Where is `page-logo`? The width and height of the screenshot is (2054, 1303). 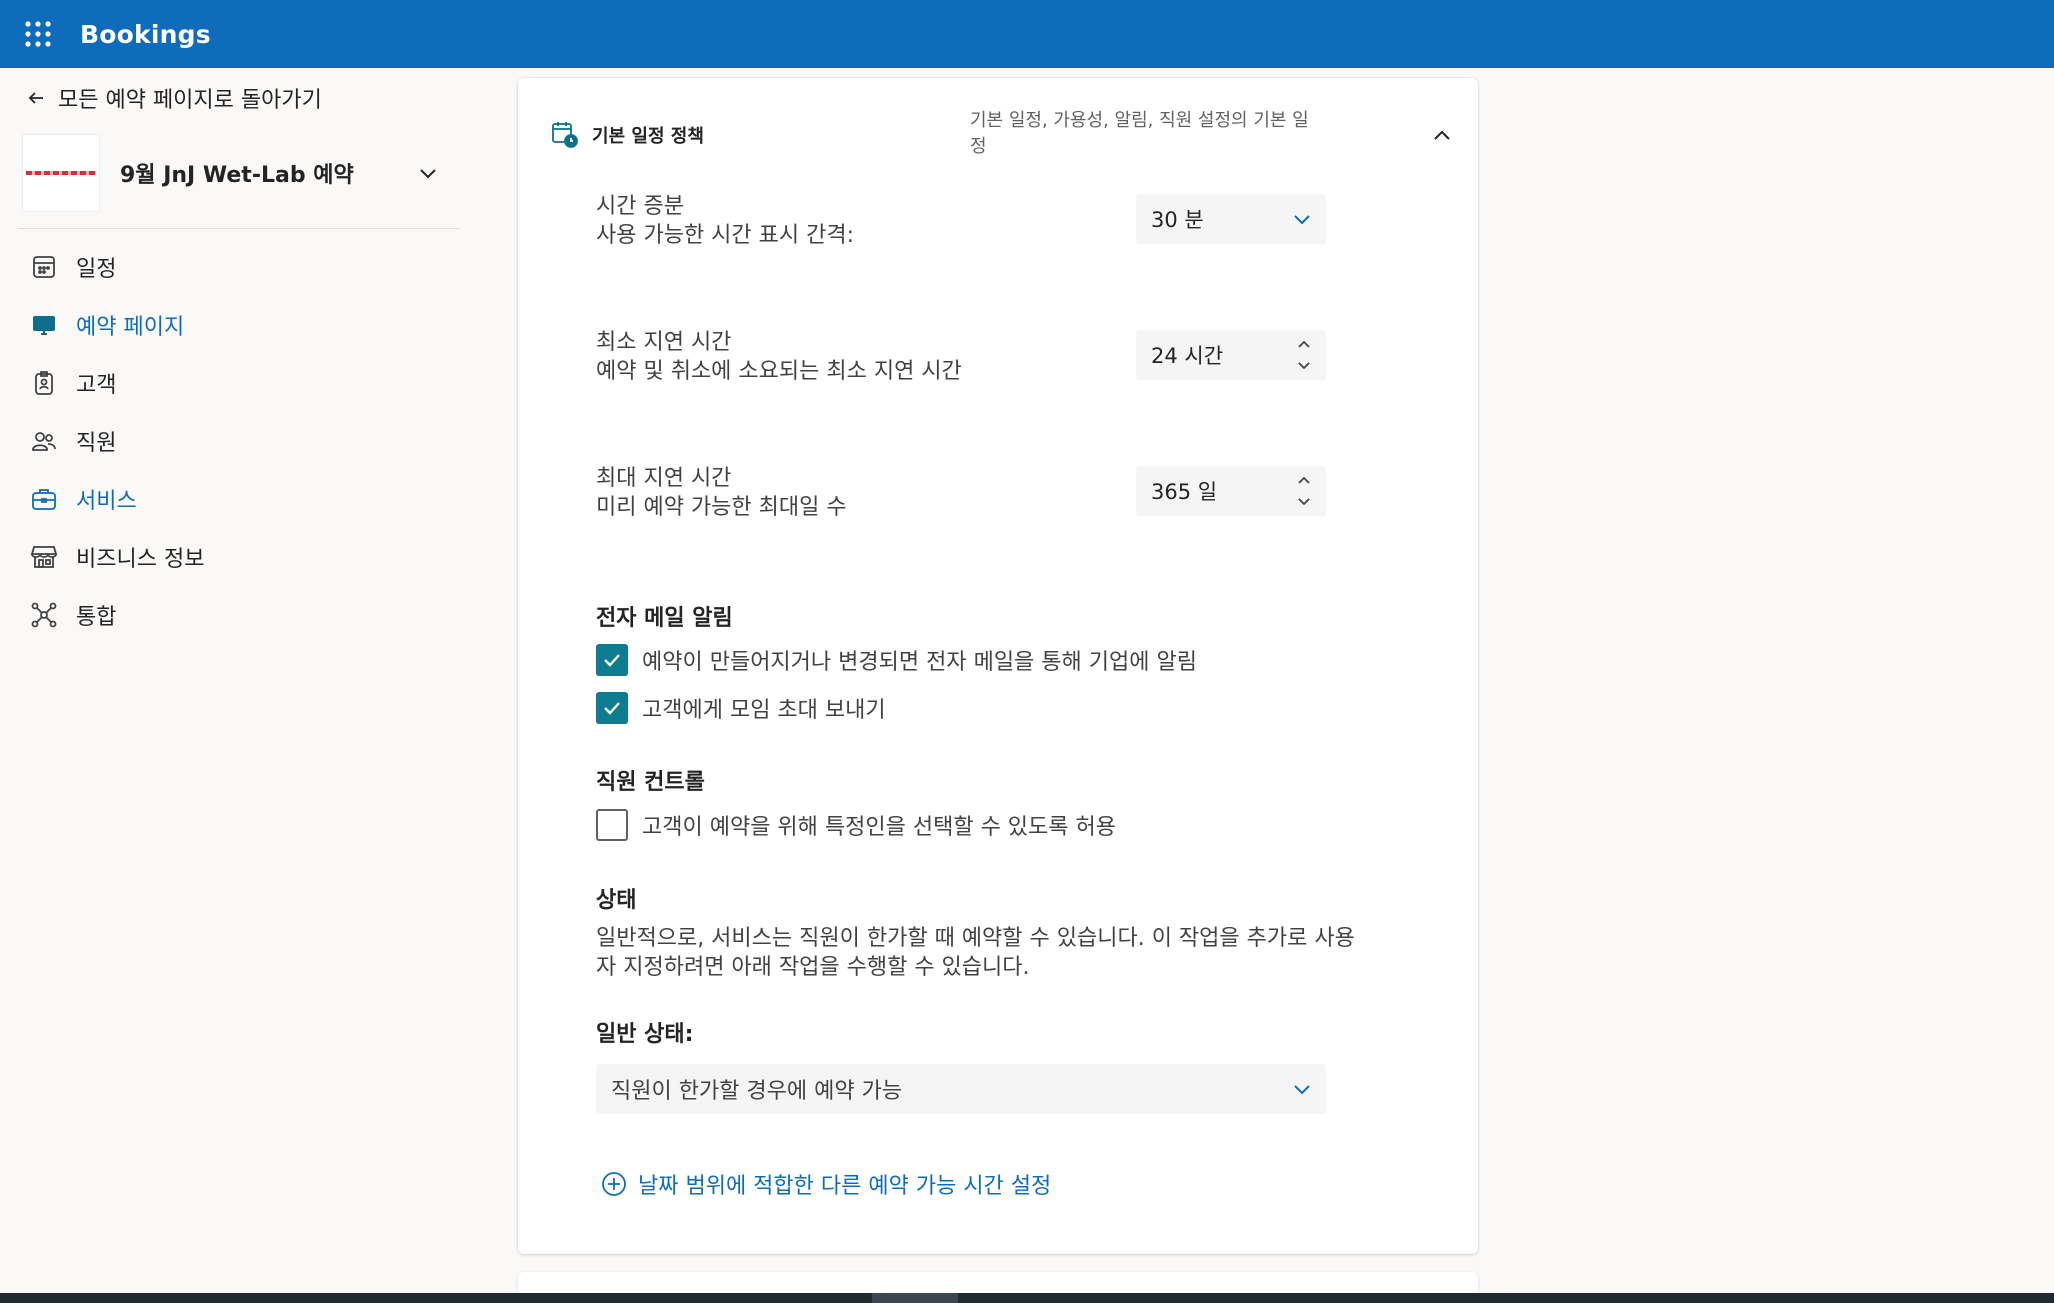 page-logo is located at coordinates (61, 173).